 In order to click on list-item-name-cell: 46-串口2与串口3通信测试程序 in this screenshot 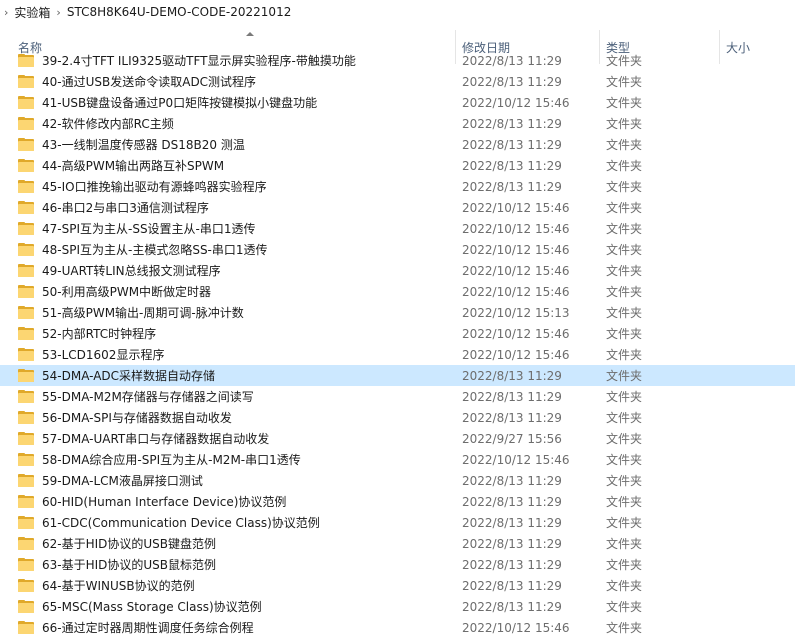, I will do `click(236, 207)`.